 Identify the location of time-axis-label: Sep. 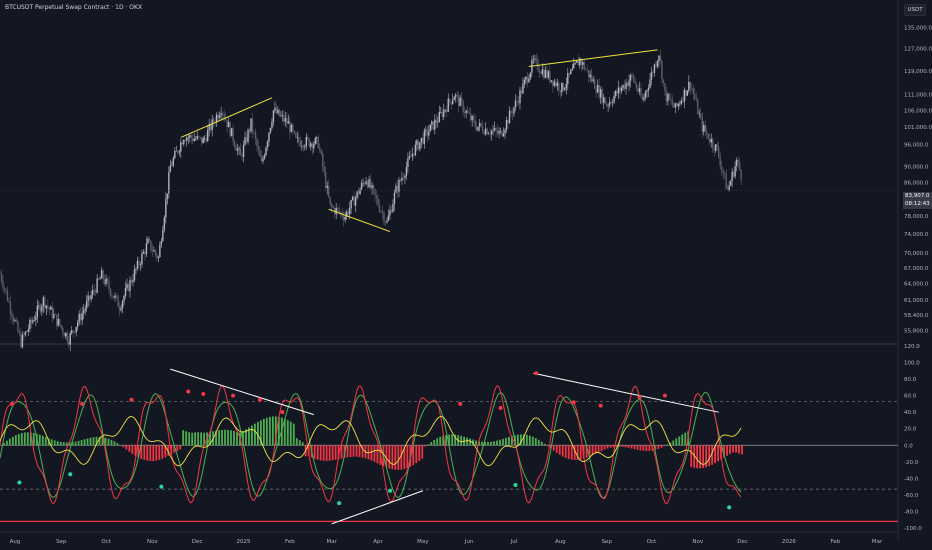
(606, 542).